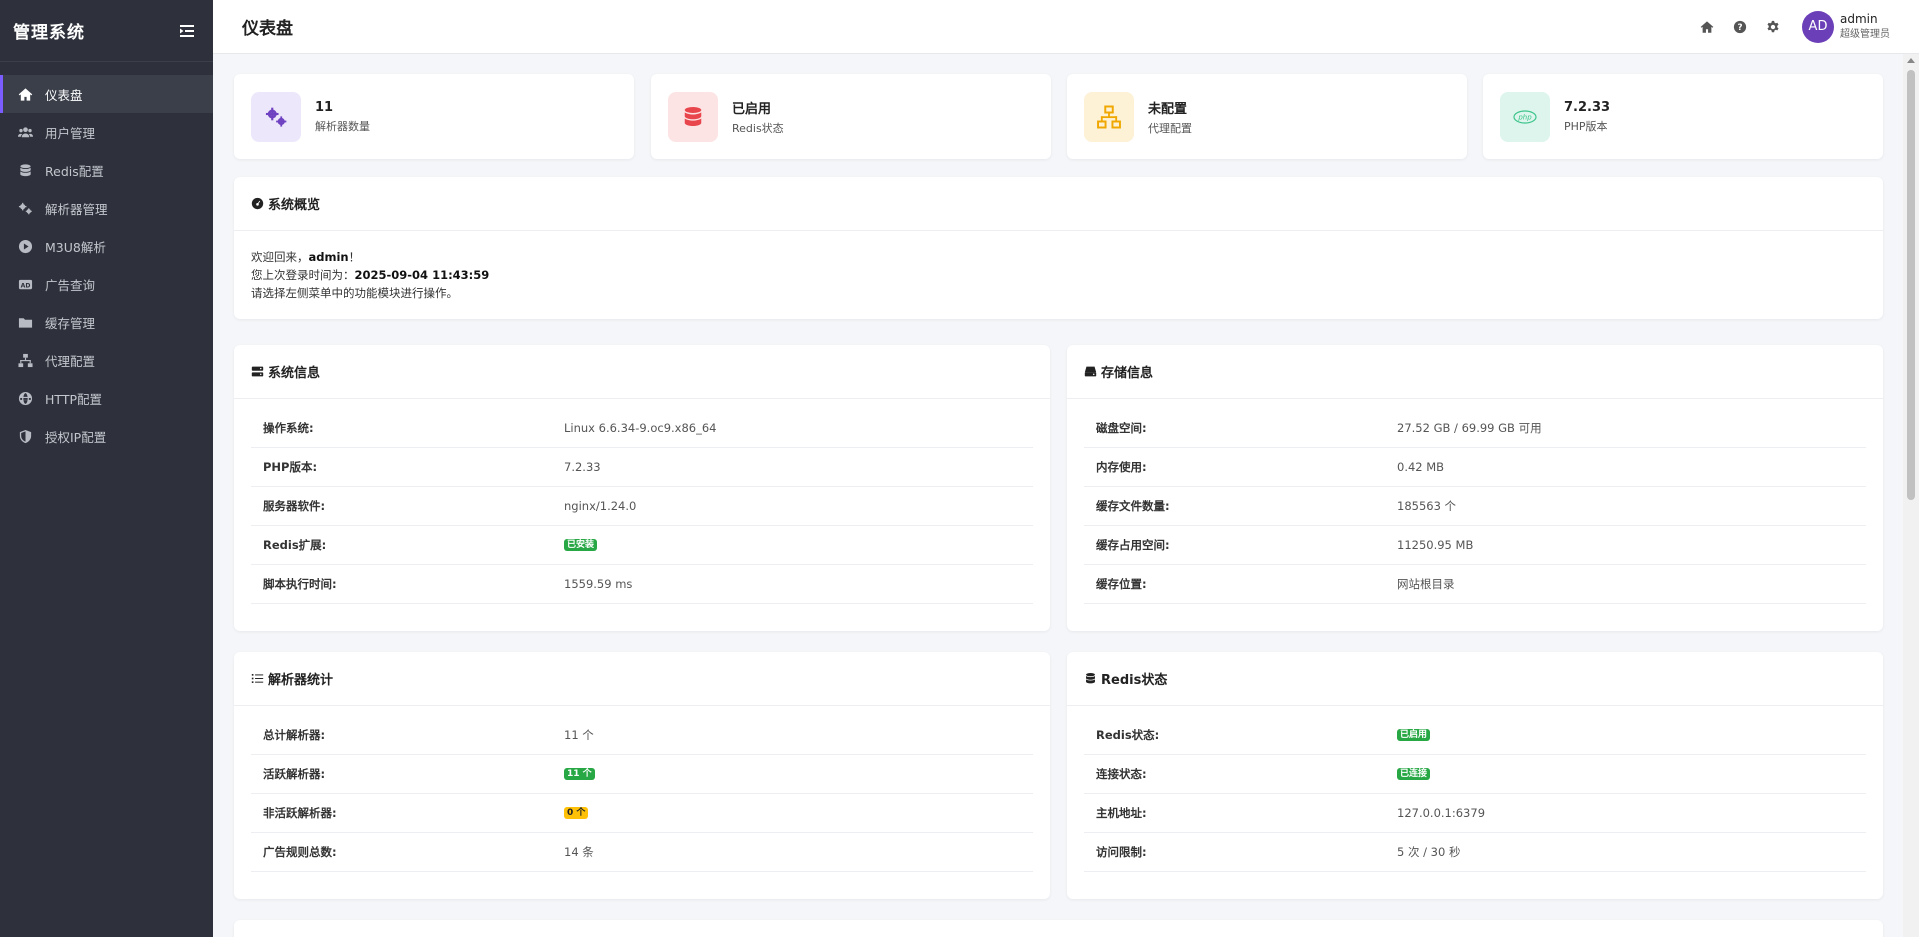 This screenshot has height=937, width=1919. What do you see at coordinates (1475, 467) in the screenshot?
I see `table-row: 内存使用: 0.42 MB` at bounding box center [1475, 467].